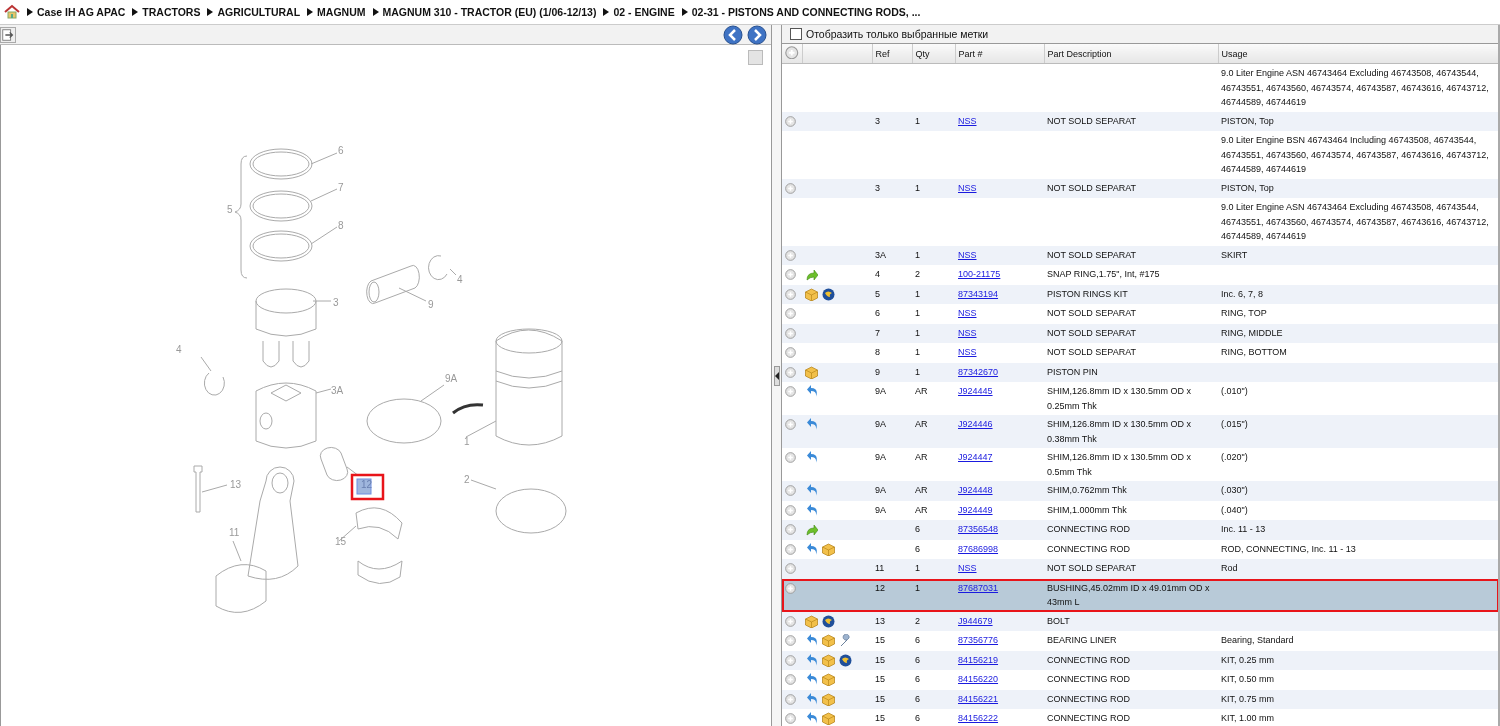 This screenshot has width=1500, height=726. What do you see at coordinates (979, 274) in the screenshot?
I see `part-number-link: 100-21175` at bounding box center [979, 274].